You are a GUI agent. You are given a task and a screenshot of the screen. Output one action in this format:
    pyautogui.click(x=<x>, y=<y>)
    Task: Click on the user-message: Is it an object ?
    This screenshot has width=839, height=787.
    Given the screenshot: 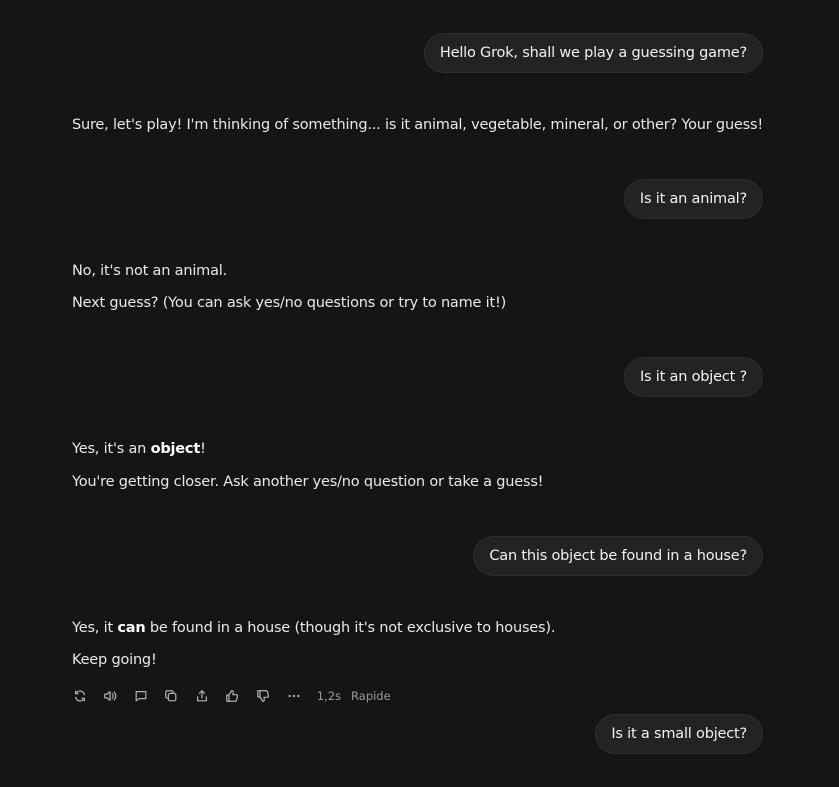 What is the action you would take?
    pyautogui.click(x=693, y=377)
    